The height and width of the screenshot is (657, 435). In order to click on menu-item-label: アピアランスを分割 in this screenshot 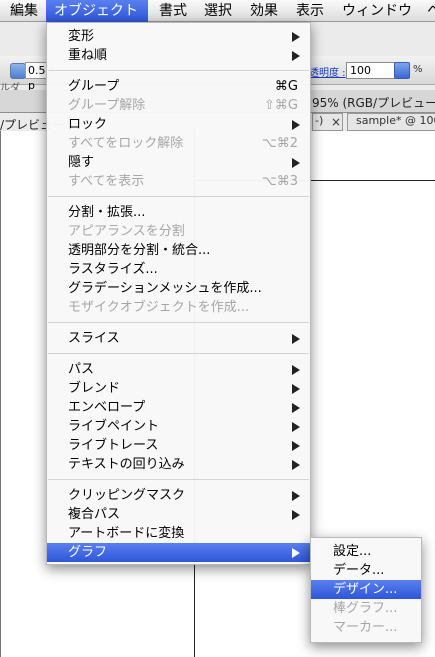, I will do `click(126, 231)`.